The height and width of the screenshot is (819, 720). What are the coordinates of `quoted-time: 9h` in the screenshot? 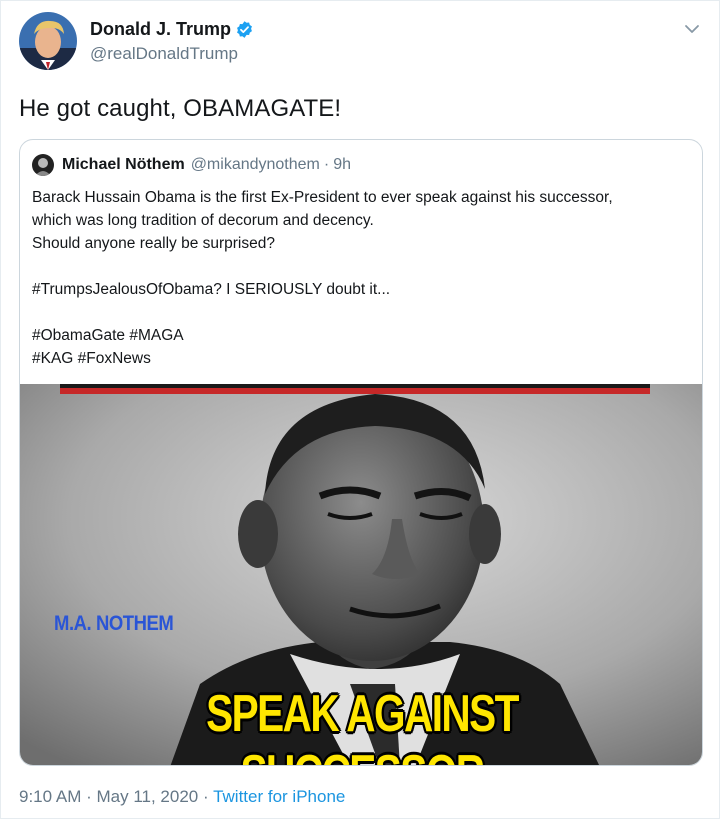 It's located at (342, 164).